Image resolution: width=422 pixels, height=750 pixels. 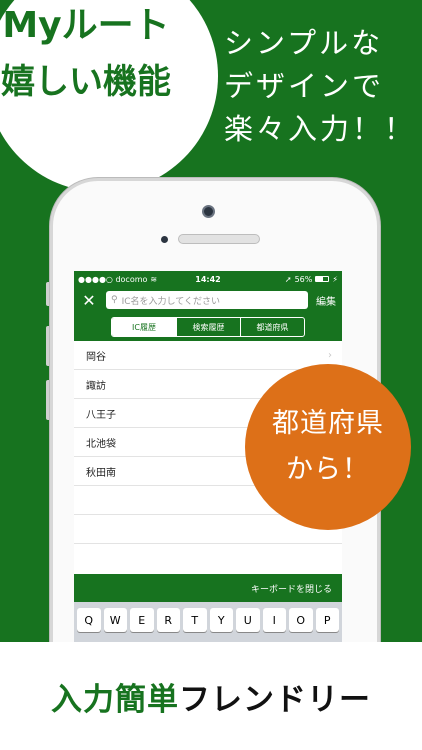 I want to click on key-y: Y, so click(x=221, y=620).